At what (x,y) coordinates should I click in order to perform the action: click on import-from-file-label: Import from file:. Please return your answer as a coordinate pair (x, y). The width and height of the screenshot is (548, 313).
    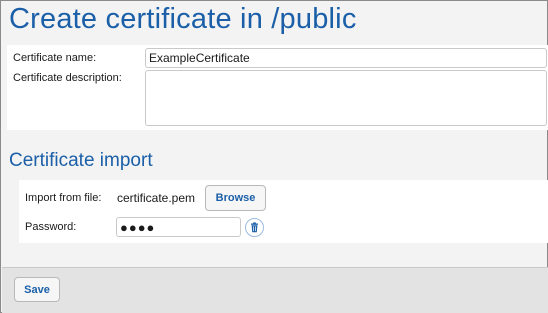
    Looking at the image, I should click on (63, 198).